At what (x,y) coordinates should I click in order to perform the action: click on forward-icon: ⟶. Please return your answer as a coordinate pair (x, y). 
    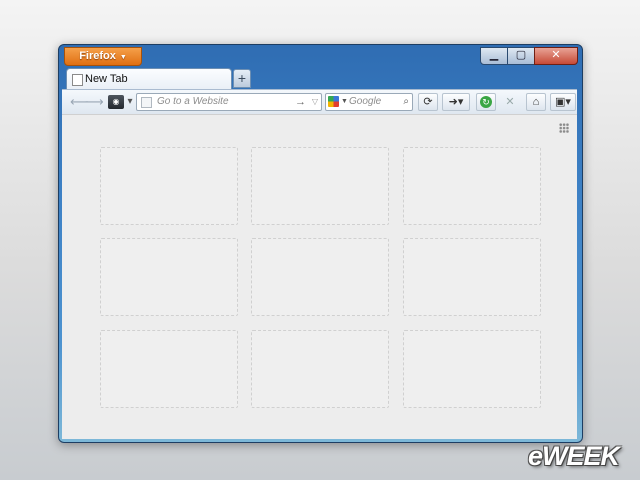
    Looking at the image, I should click on (94, 102).